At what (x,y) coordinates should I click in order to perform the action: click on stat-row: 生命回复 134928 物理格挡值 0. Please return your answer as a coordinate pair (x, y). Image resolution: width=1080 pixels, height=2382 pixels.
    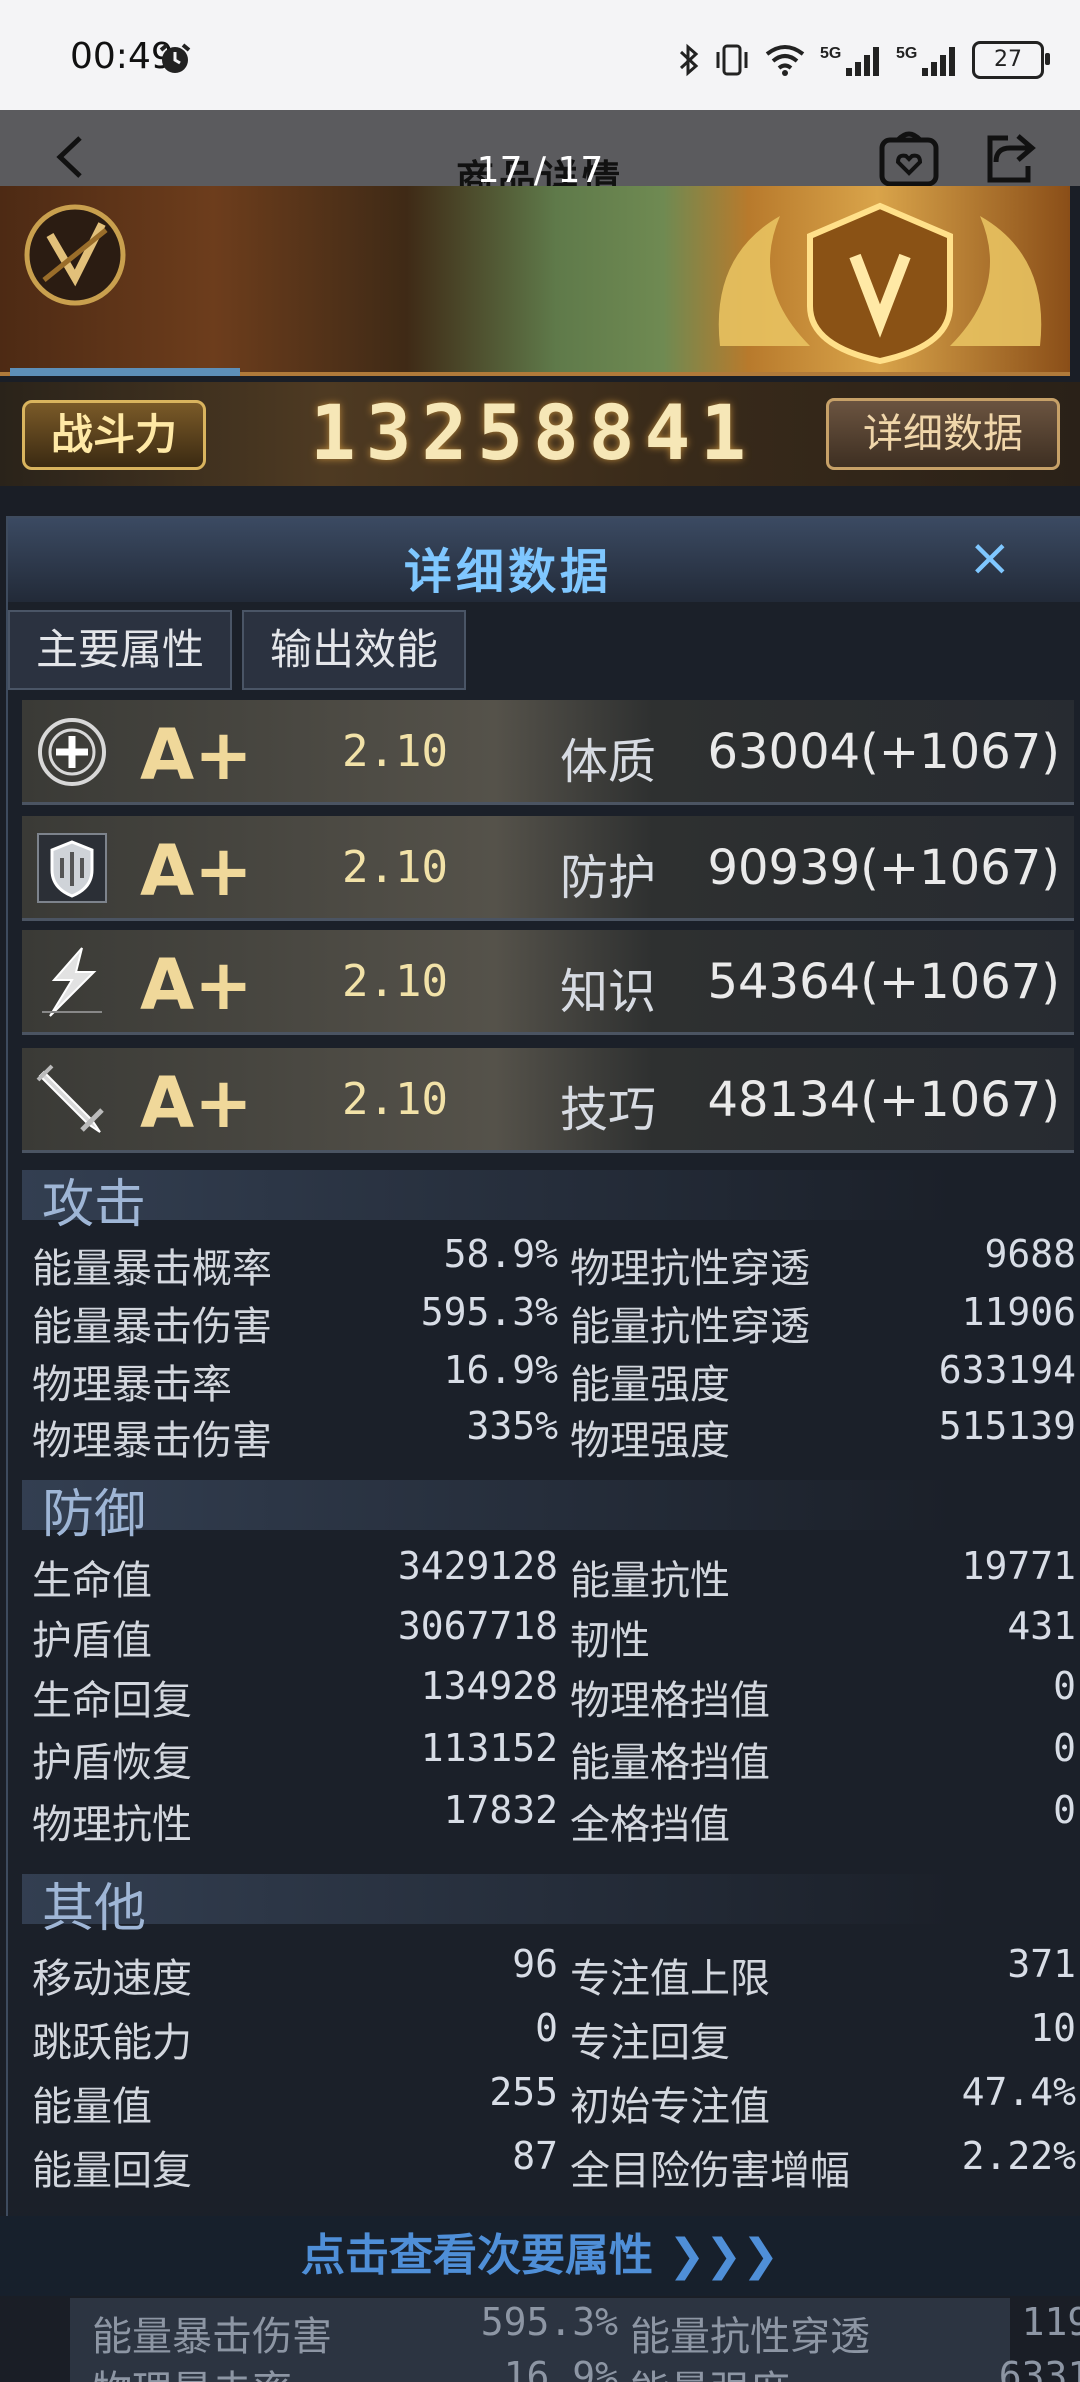
    Looking at the image, I should click on (554, 1694).